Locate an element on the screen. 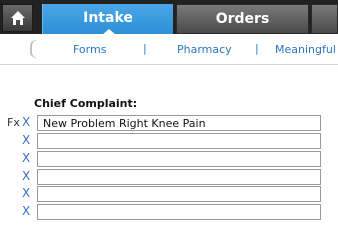 Image resolution: width=338 pixels, height=240 pixels. tab-intake-label: Intake is located at coordinates (108, 18).